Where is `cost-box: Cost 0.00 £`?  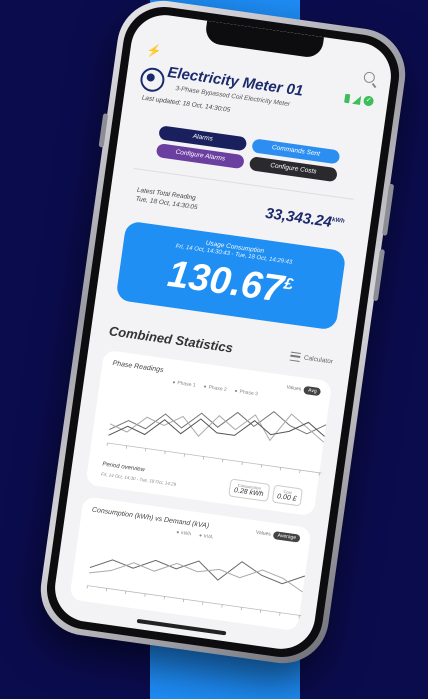 cost-box: Cost 0.00 £ is located at coordinates (287, 495).